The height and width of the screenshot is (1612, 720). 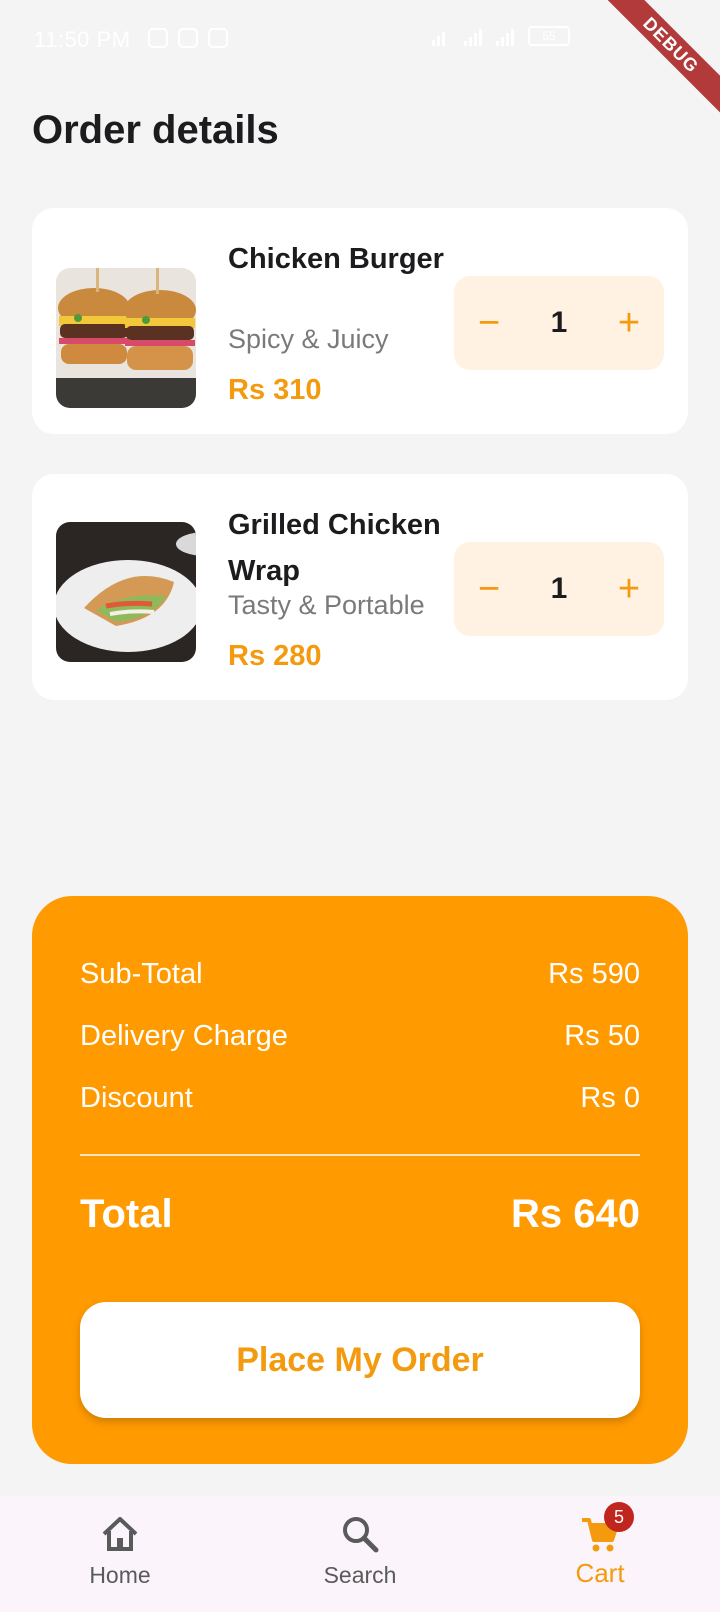 What do you see at coordinates (360, 1575) in the screenshot?
I see `nav-search-label: Search` at bounding box center [360, 1575].